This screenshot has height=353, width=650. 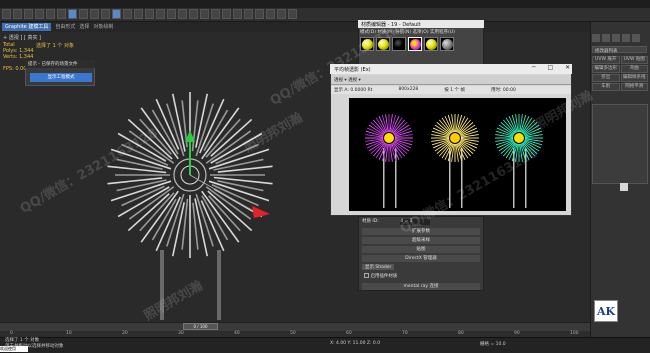 I want to click on ribbon-tabs: Graphite 建模工具 自由形式 选择 对象绘制, so click(x=295, y=27).